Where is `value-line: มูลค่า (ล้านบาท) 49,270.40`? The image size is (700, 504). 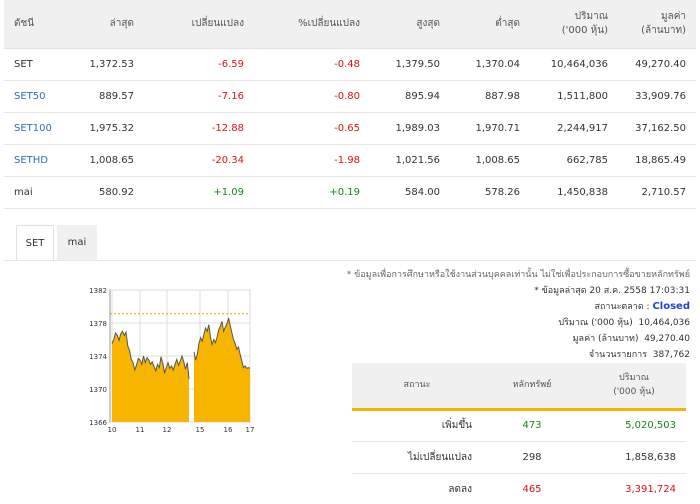
value-line: มูลค่า (ล้านบาท) 49,270.40 is located at coordinates (518, 339).